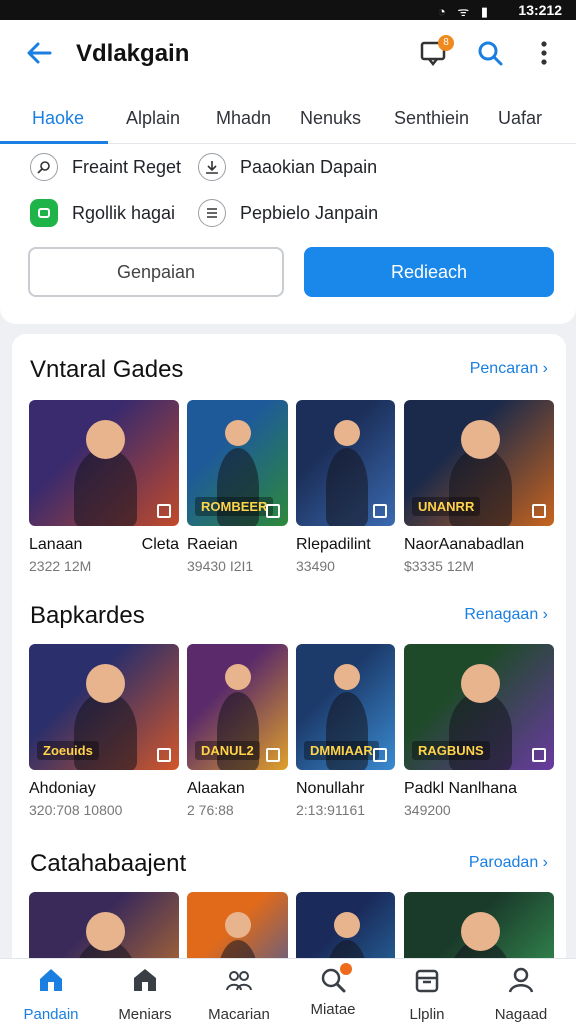 The image size is (576, 1024). What do you see at coordinates (330, 118) in the screenshot?
I see `tab-nenuks: Nenuks` at bounding box center [330, 118].